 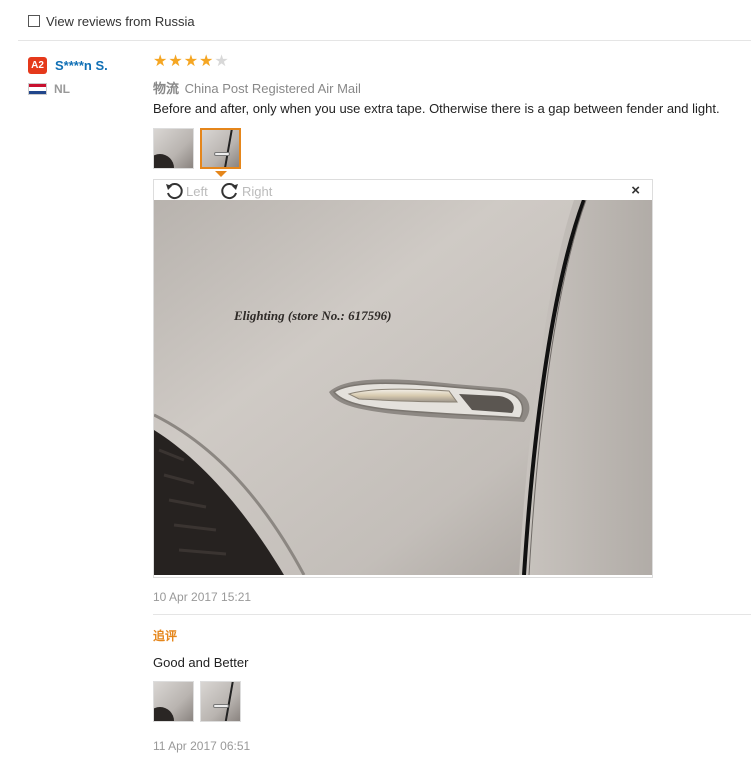 What do you see at coordinates (202, 746) in the screenshot?
I see `followup-date: 11 Apr 2017 06:51` at bounding box center [202, 746].